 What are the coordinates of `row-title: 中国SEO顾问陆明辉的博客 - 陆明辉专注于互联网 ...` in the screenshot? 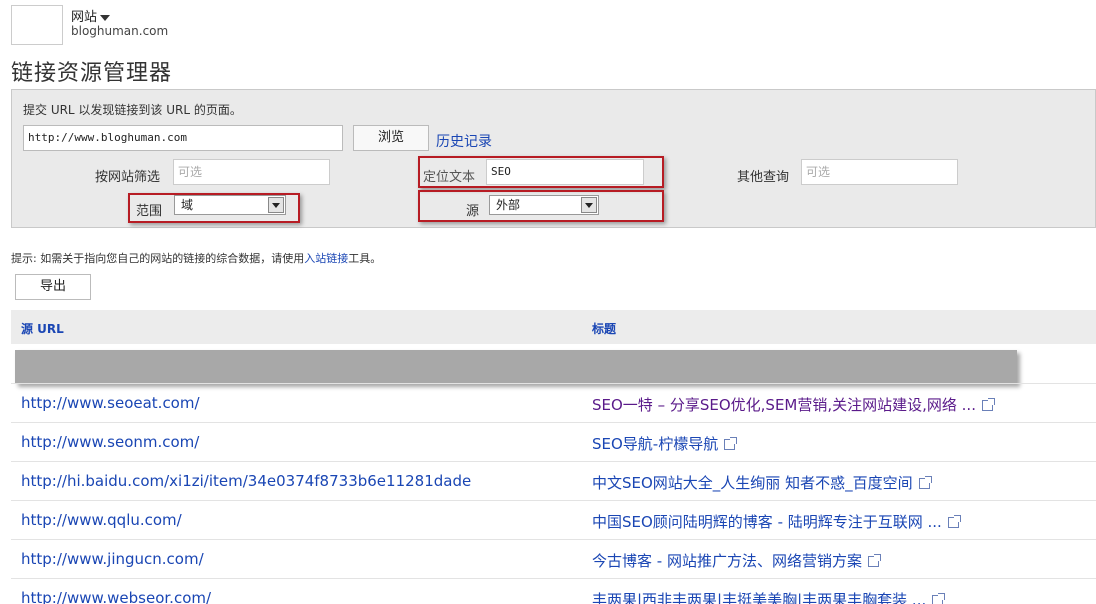 It's located at (776, 521).